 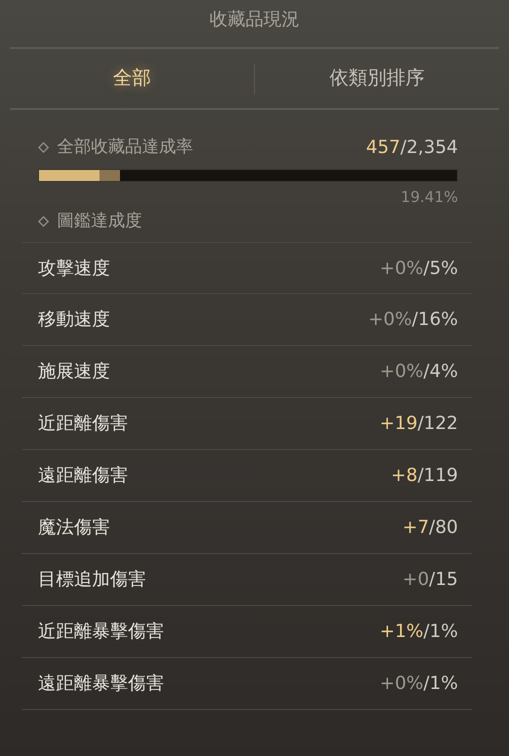 I want to click on max-value: /16%, so click(x=435, y=319).